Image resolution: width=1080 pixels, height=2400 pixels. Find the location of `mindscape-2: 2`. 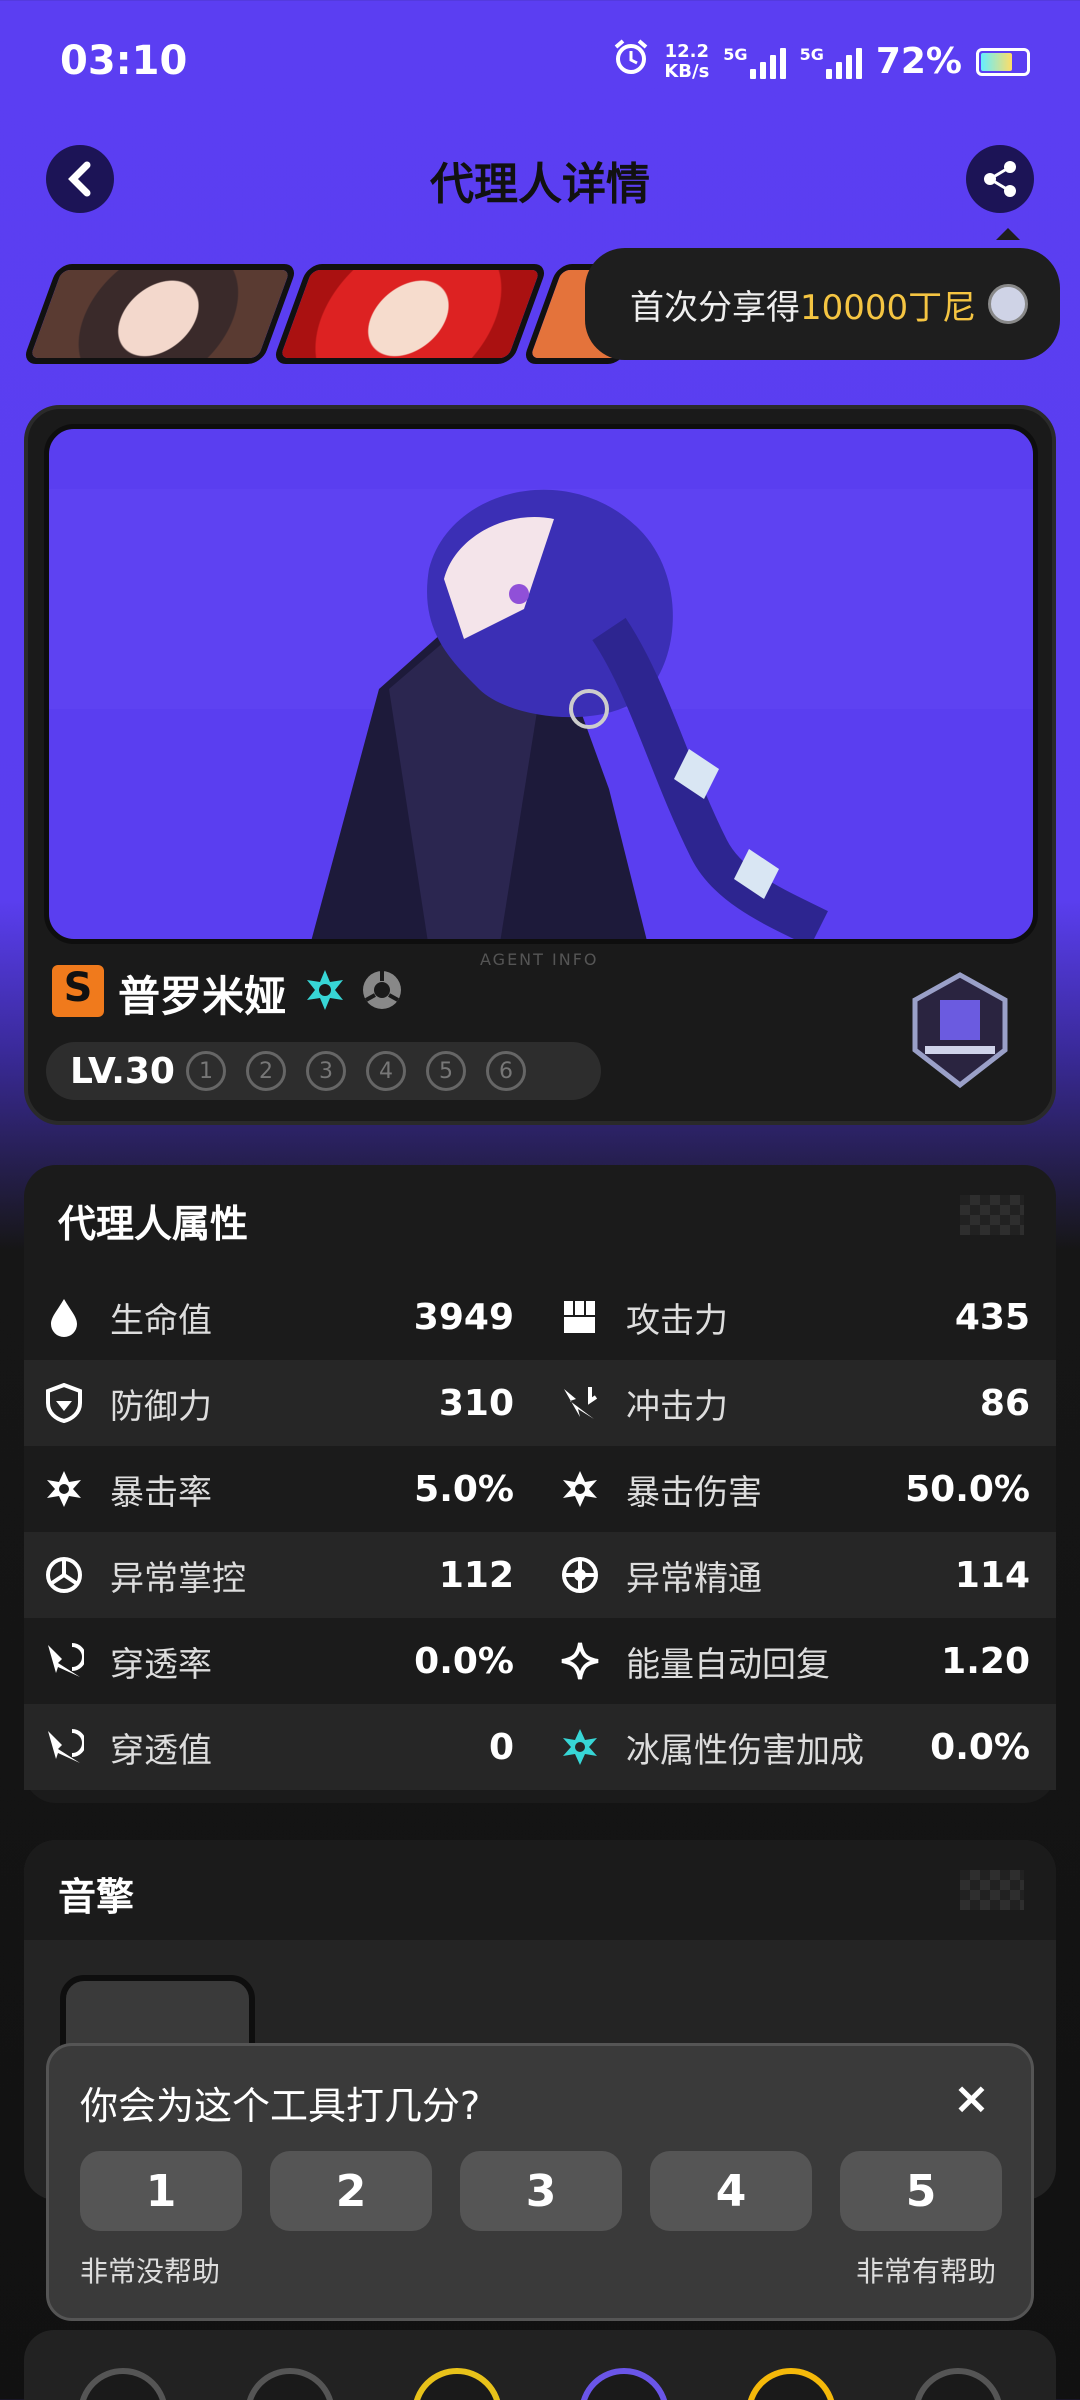

mindscape-2: 2 is located at coordinates (266, 1071).